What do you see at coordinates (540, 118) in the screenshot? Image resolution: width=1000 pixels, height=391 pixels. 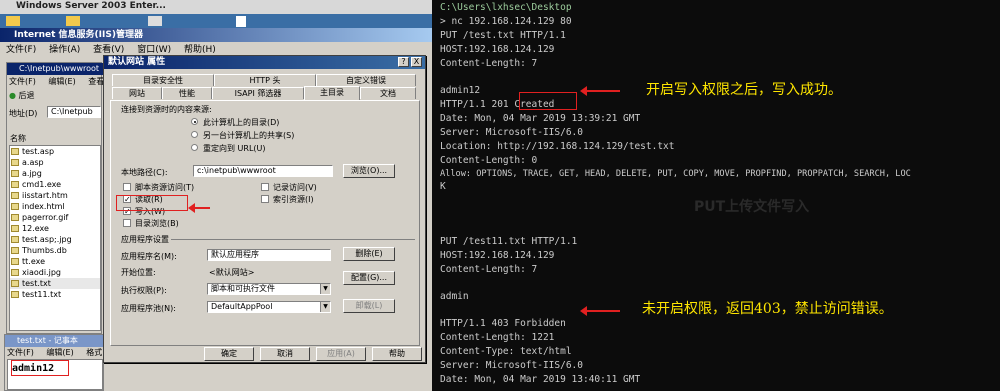 I see `terminal-line: Date: Mon, 04 Mar 2019 13:39:21 GMT` at bounding box center [540, 118].